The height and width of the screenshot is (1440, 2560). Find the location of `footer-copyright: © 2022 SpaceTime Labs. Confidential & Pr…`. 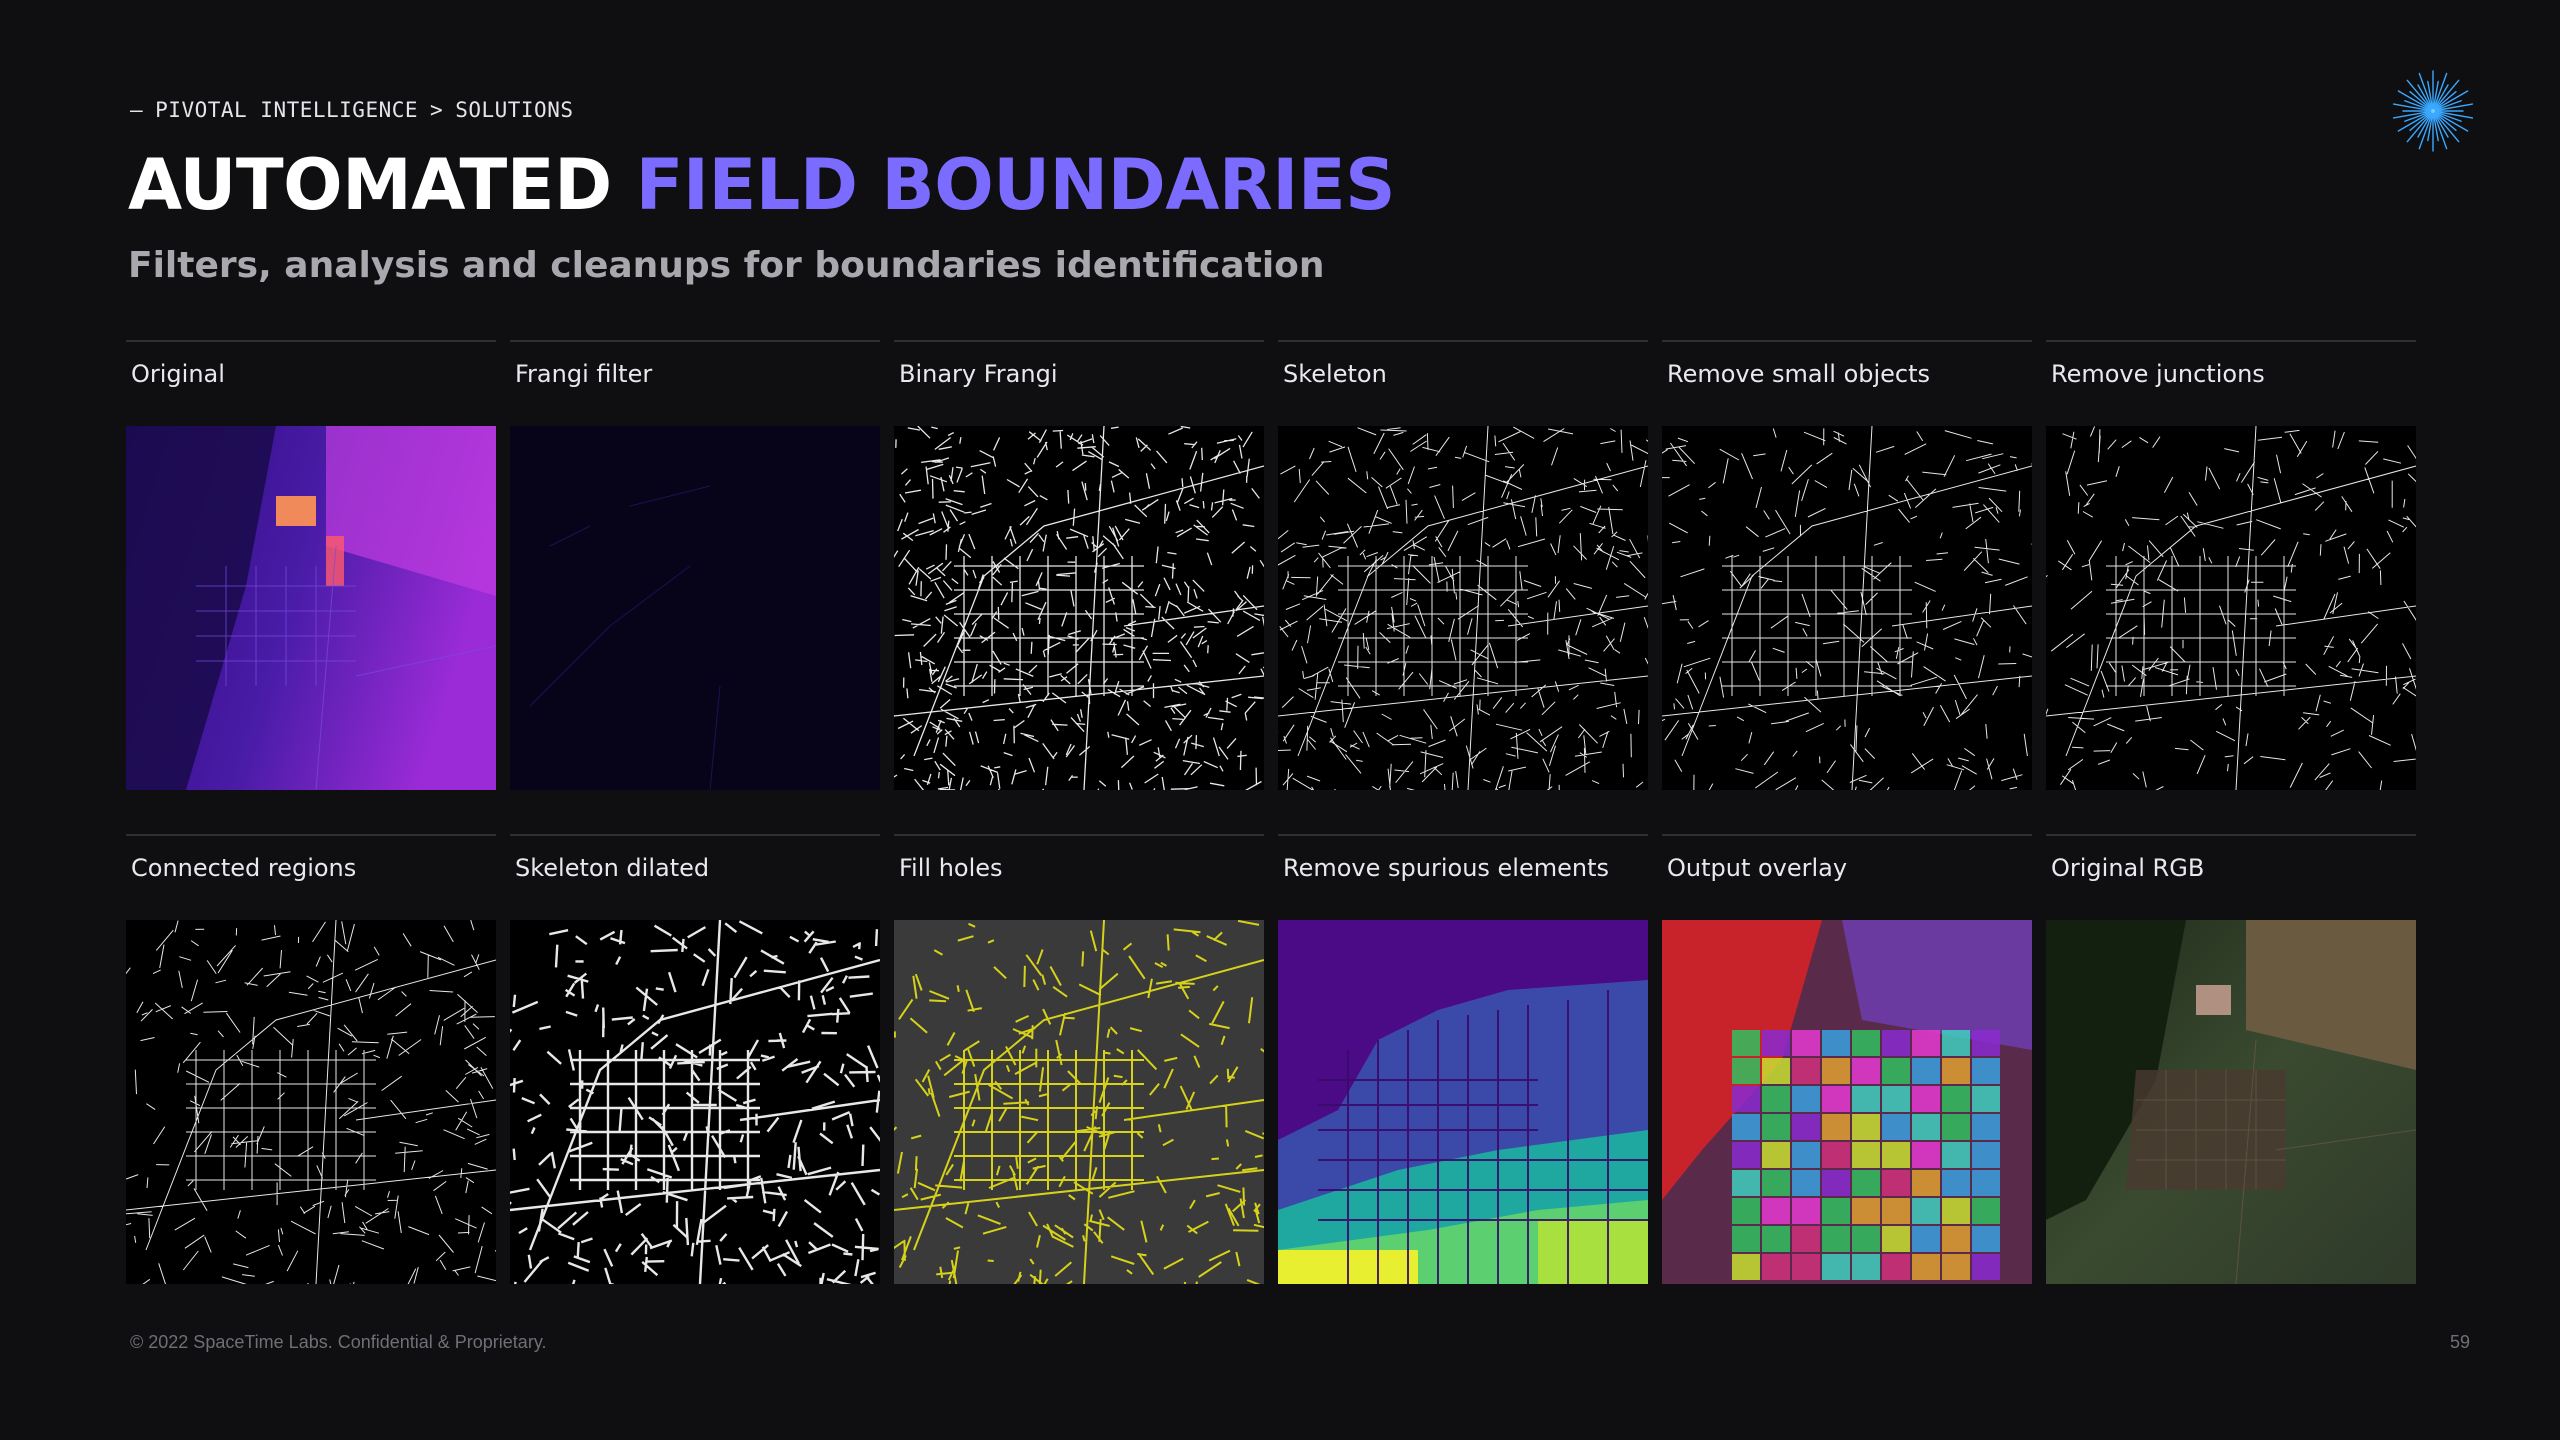

footer-copyright: © 2022 SpaceTime Labs. Confidential & Pr… is located at coordinates (338, 1342).